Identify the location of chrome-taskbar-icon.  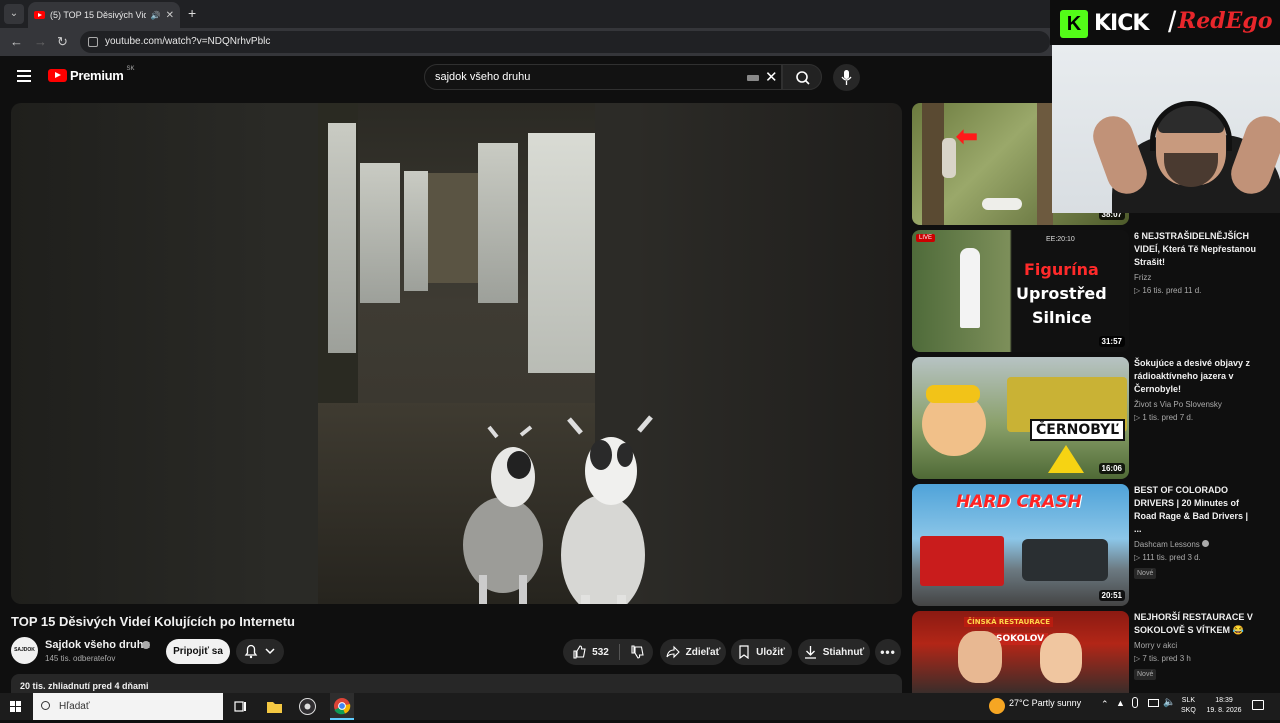
(342, 706).